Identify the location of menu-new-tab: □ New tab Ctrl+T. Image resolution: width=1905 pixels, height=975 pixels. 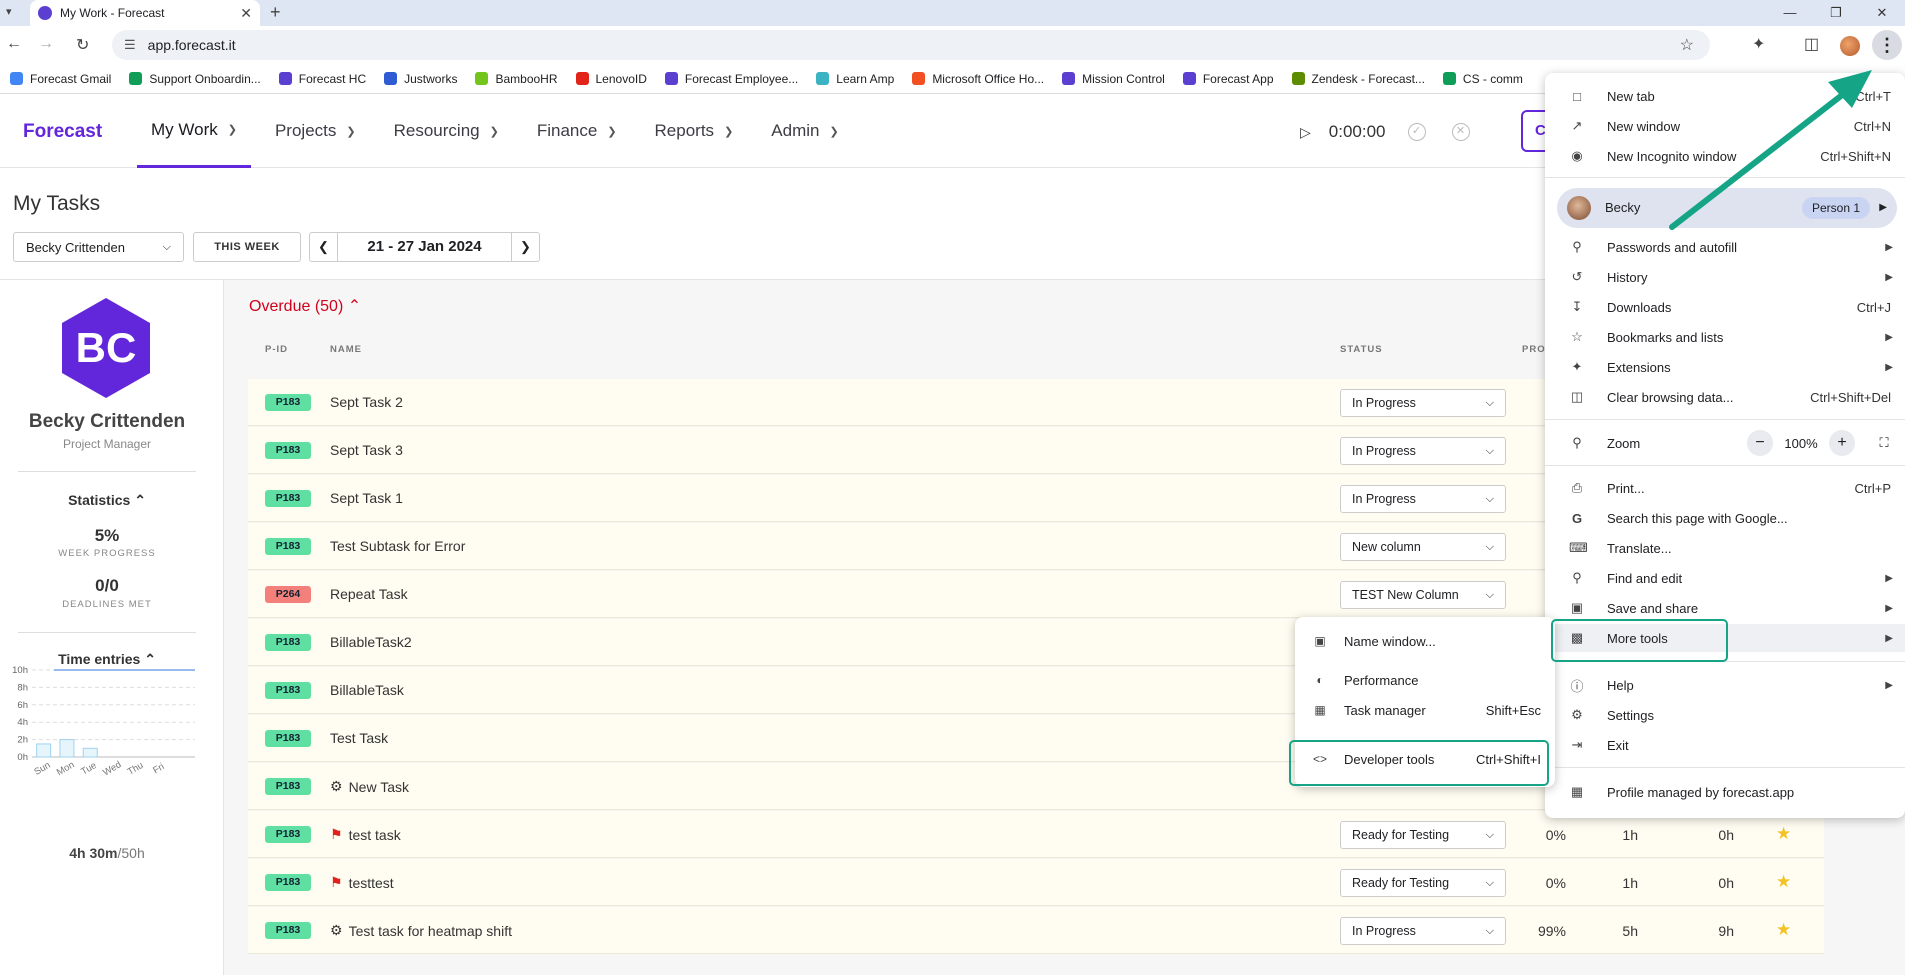
(1725, 96).